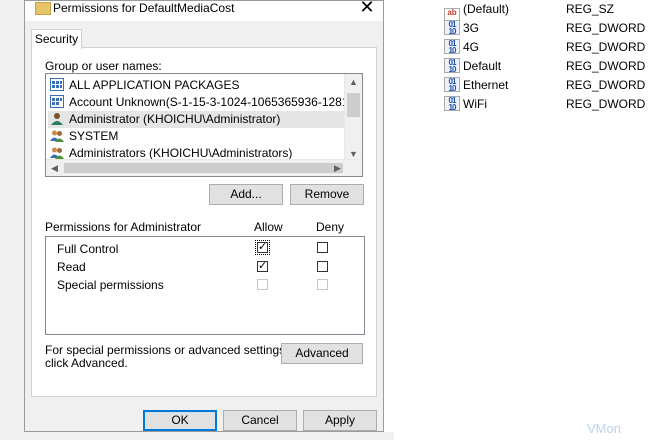 This screenshot has height=440, width=649. I want to click on title-bar: Permissions for DefaultMediaCost ✕, so click(204, 10).